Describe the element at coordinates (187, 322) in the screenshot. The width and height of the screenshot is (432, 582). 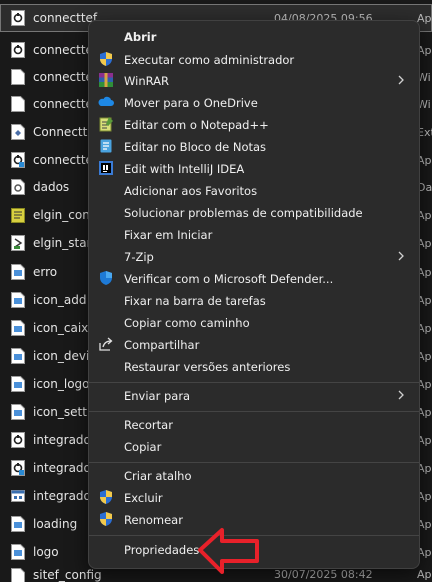
I see `menu-item-label: Copiar como caminho` at that location.